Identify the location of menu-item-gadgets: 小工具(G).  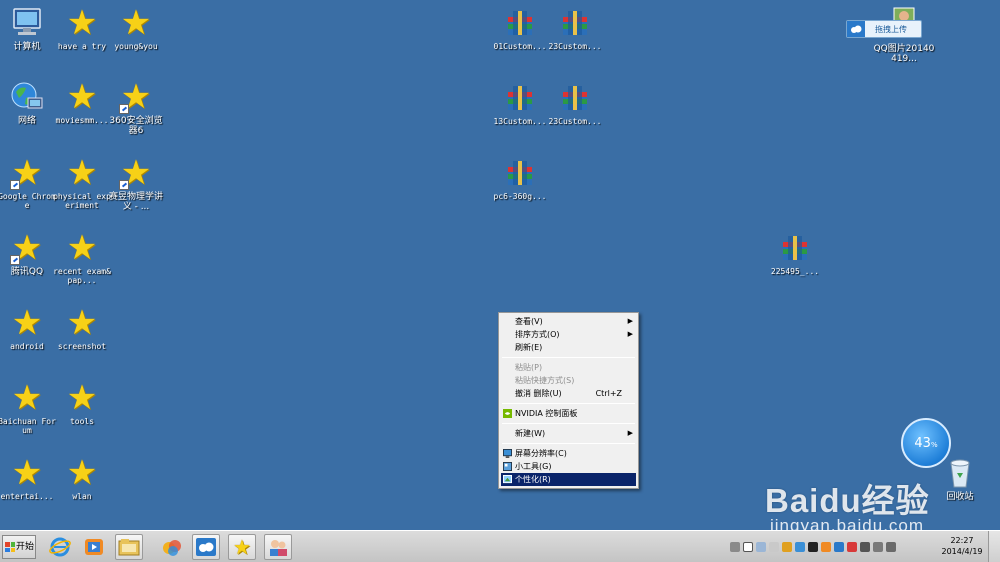
(568, 466).